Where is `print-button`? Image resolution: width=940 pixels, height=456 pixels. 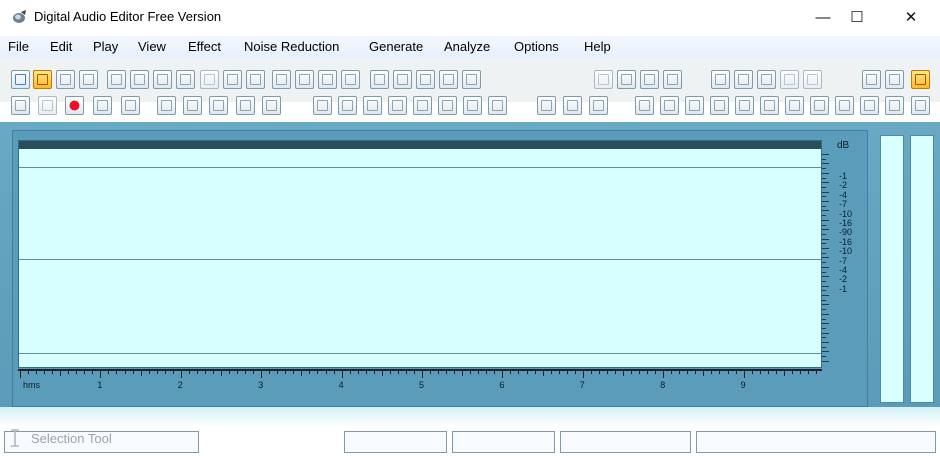
print-button is located at coordinates (327, 79).